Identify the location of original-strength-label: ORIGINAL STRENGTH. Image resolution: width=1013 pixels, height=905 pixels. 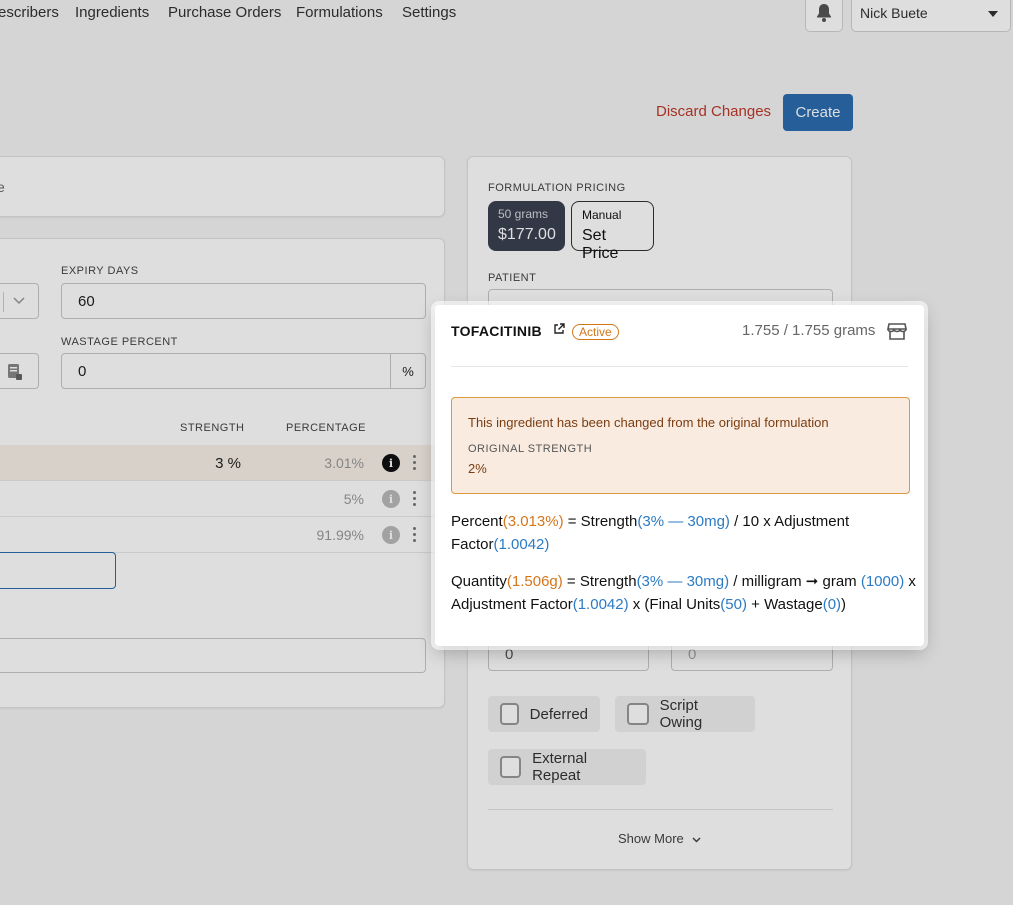
(530, 449).